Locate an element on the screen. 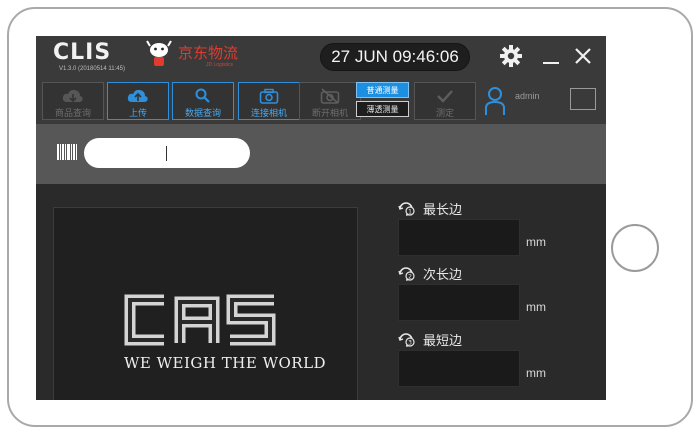 This screenshot has width=698, height=427. upload-label: 上传 is located at coordinates (137, 113).